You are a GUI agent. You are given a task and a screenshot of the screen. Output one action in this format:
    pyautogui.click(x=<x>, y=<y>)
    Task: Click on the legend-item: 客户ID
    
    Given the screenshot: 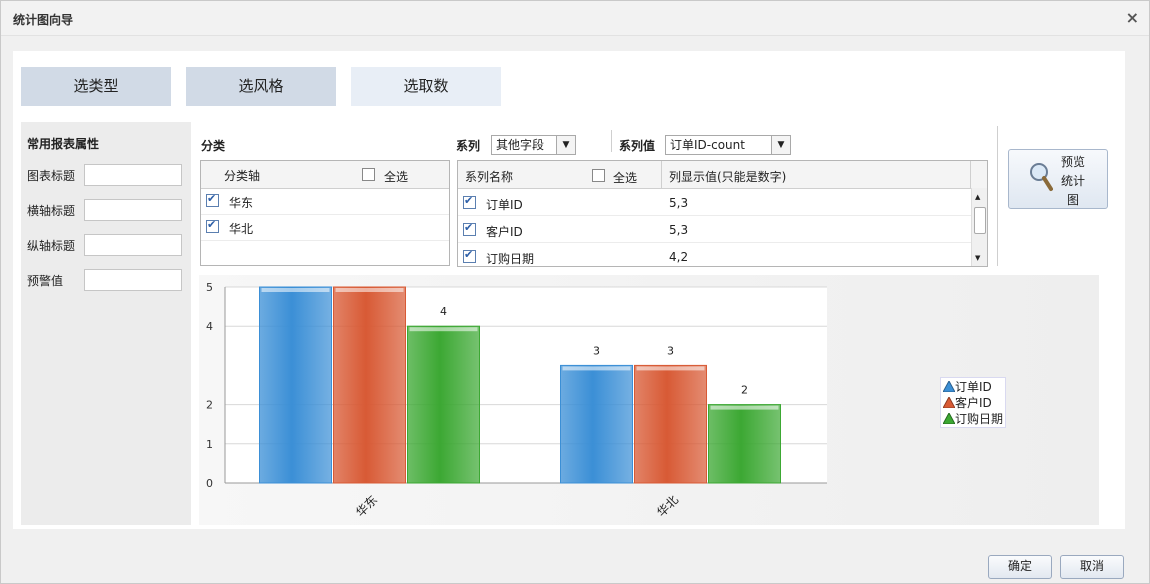 What is the action you would take?
    pyautogui.click(x=967, y=402)
    